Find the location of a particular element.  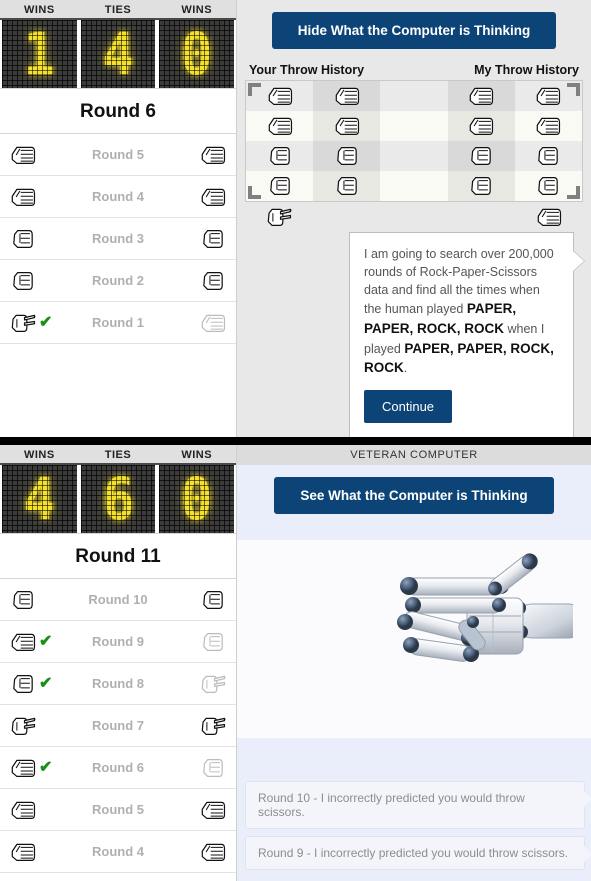

round-row: ✔ Round 6 is located at coordinates (118, 768).